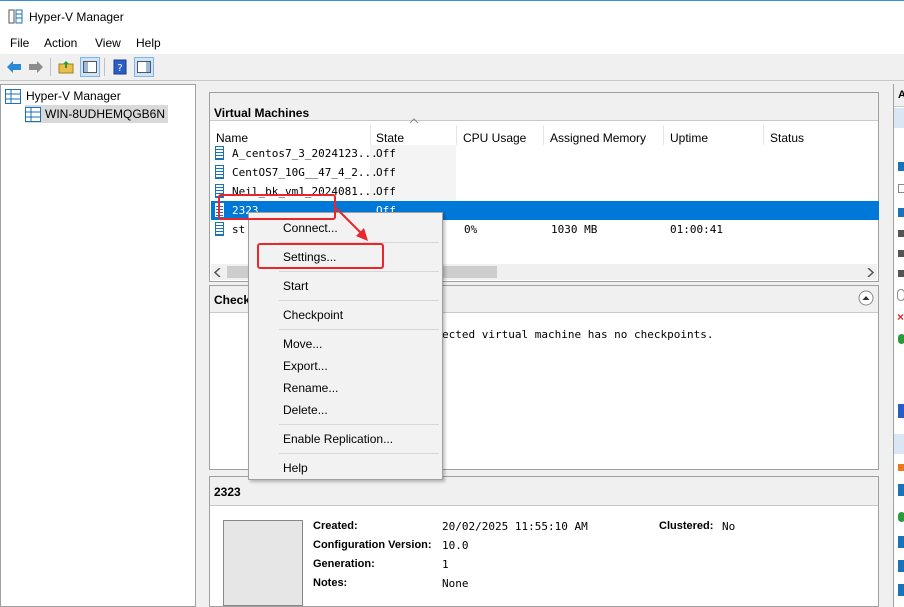 This screenshot has width=904, height=607. Describe the element at coordinates (787, 138) in the screenshot. I see `column-header-status: Status` at that location.